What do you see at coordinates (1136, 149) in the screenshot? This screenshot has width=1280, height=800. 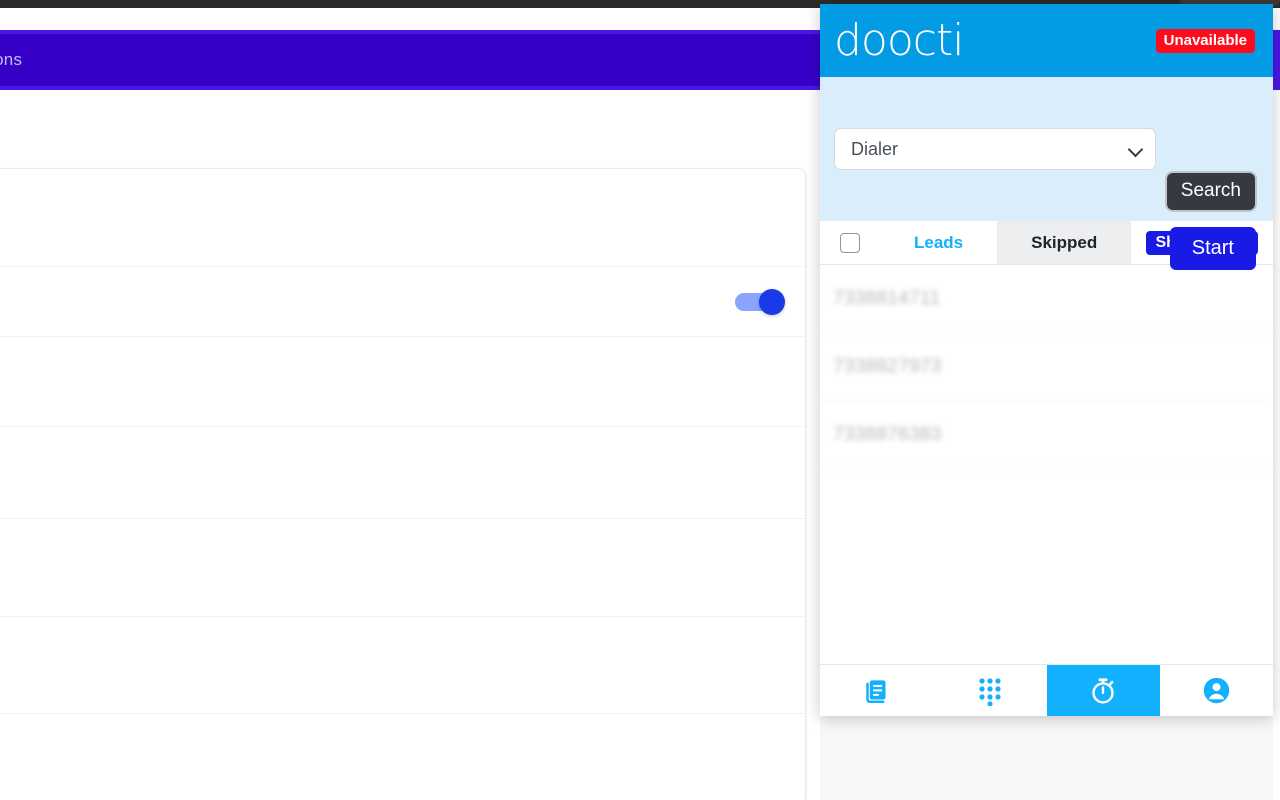 I see `chevron-down-icon` at bounding box center [1136, 149].